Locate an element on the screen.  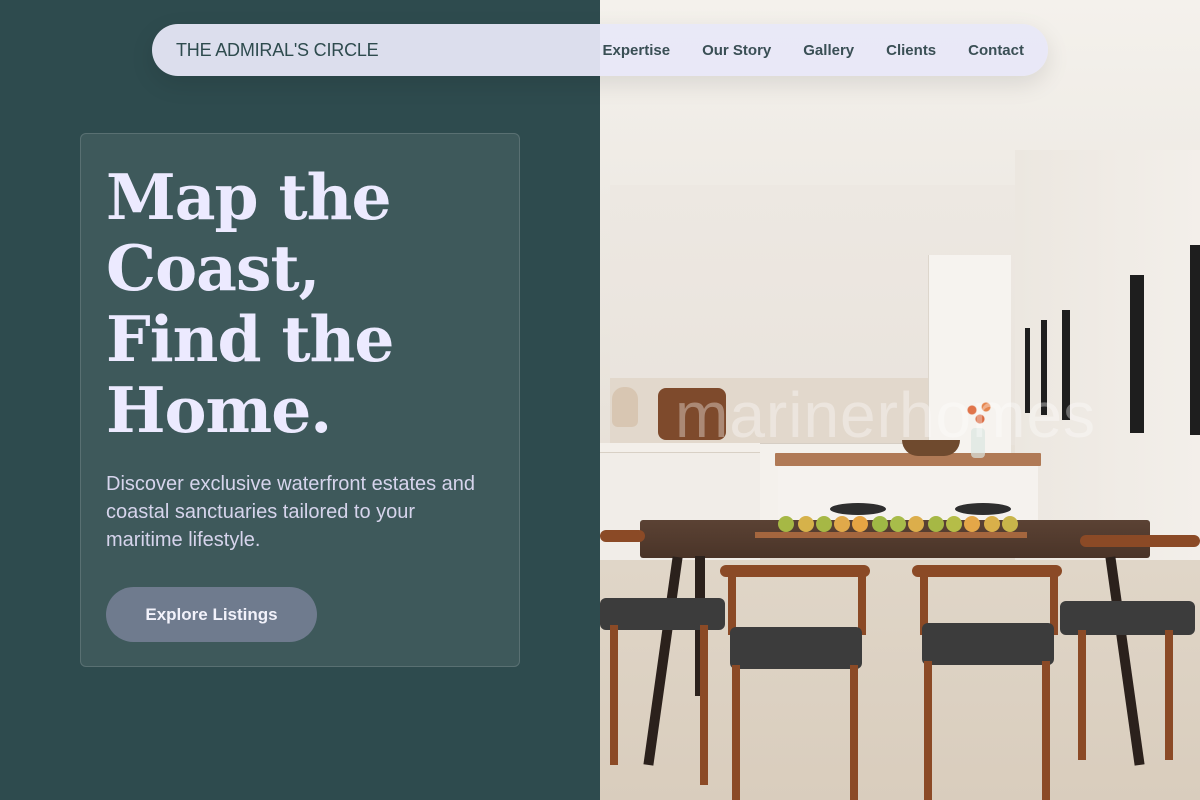
hero-title-line: Home. is located at coordinates (219, 410).